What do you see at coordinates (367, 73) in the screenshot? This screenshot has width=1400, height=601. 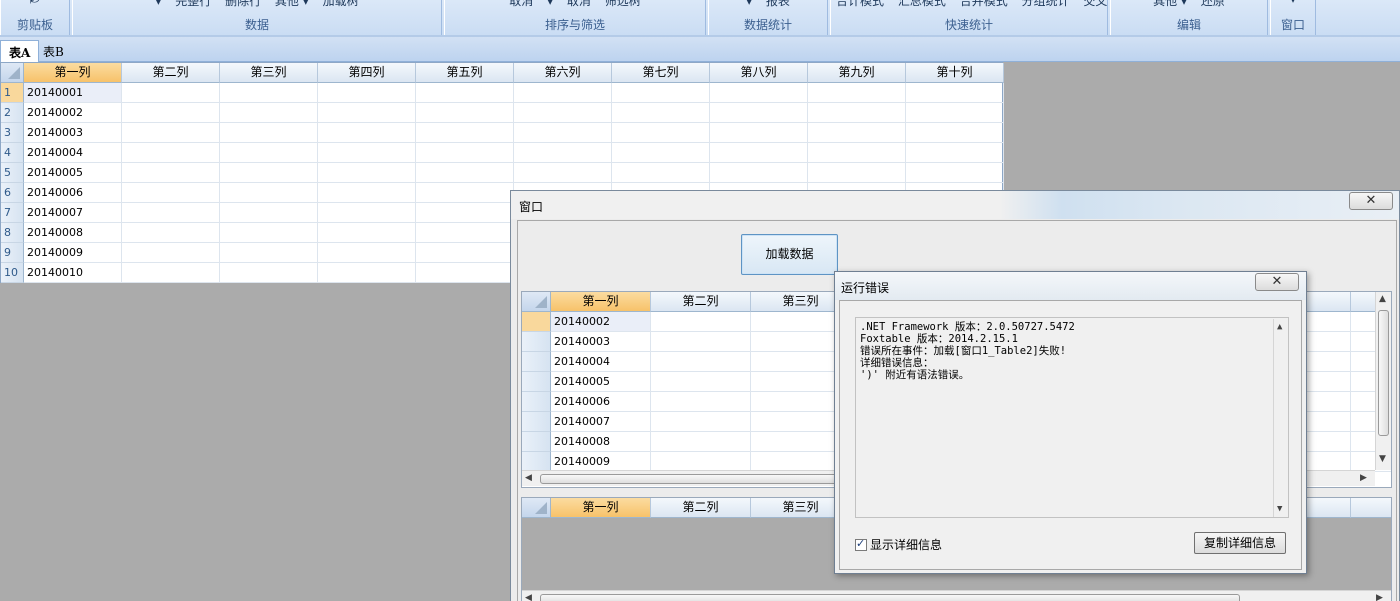 I see `column-header: 第四列` at bounding box center [367, 73].